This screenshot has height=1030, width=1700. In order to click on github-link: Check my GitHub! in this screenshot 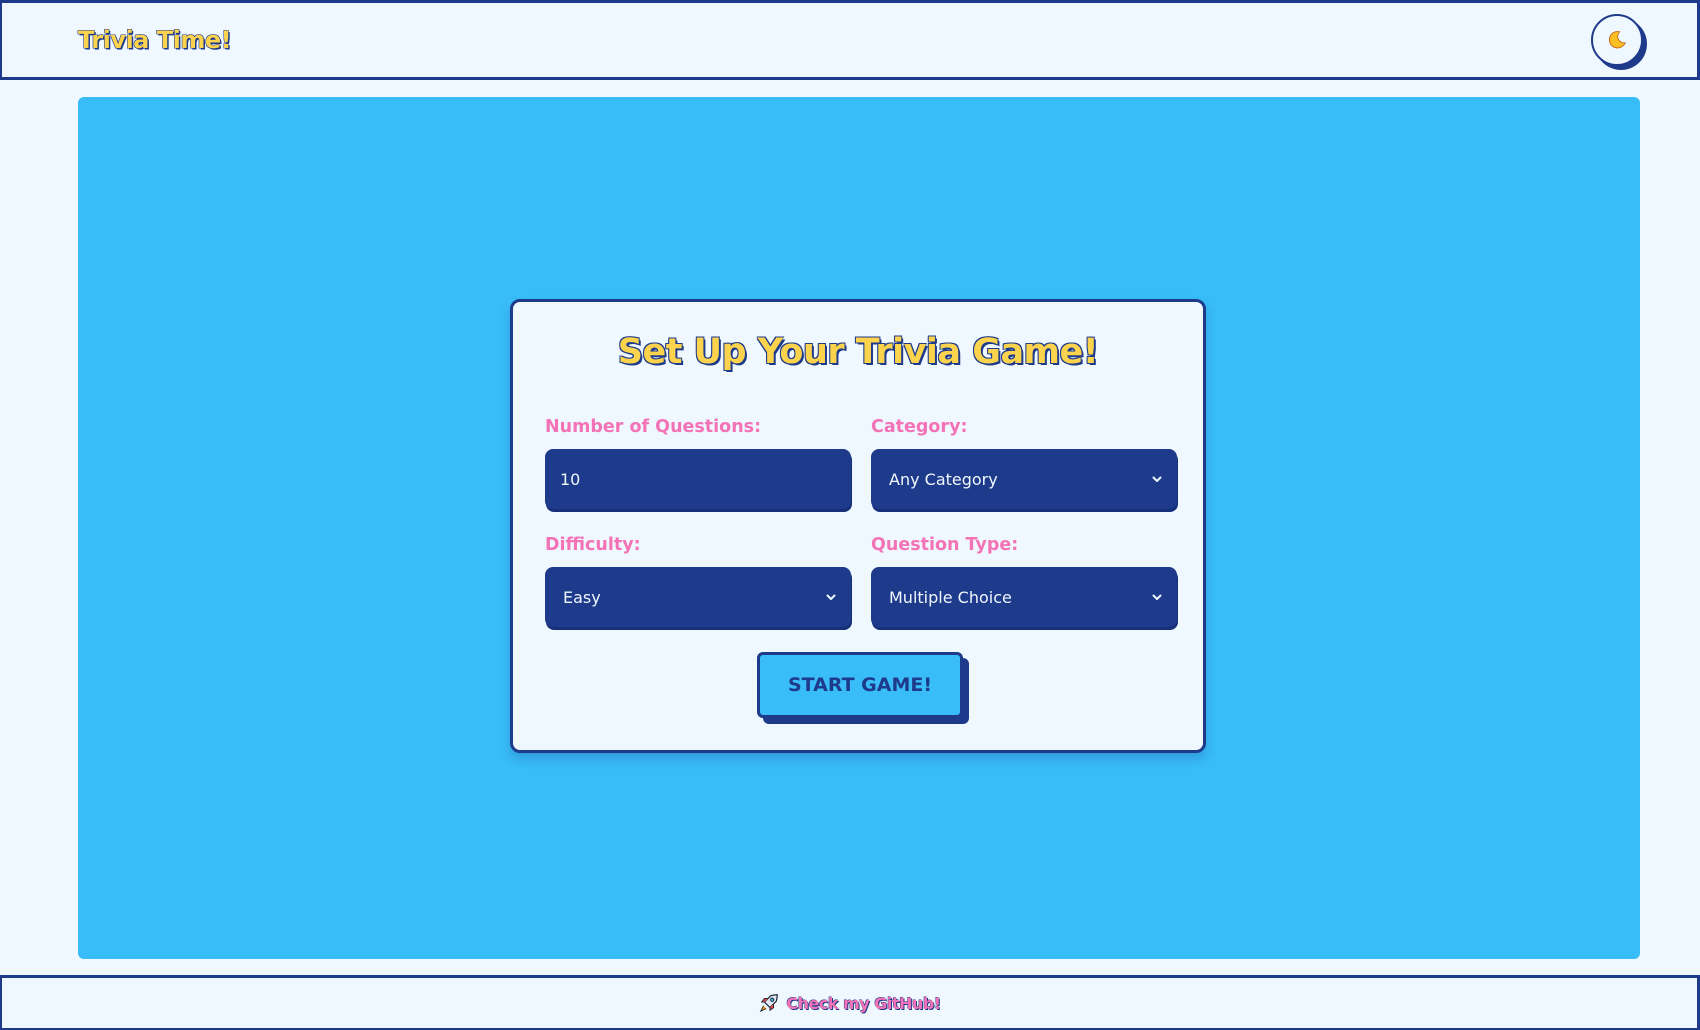, I will do `click(849, 1003)`.